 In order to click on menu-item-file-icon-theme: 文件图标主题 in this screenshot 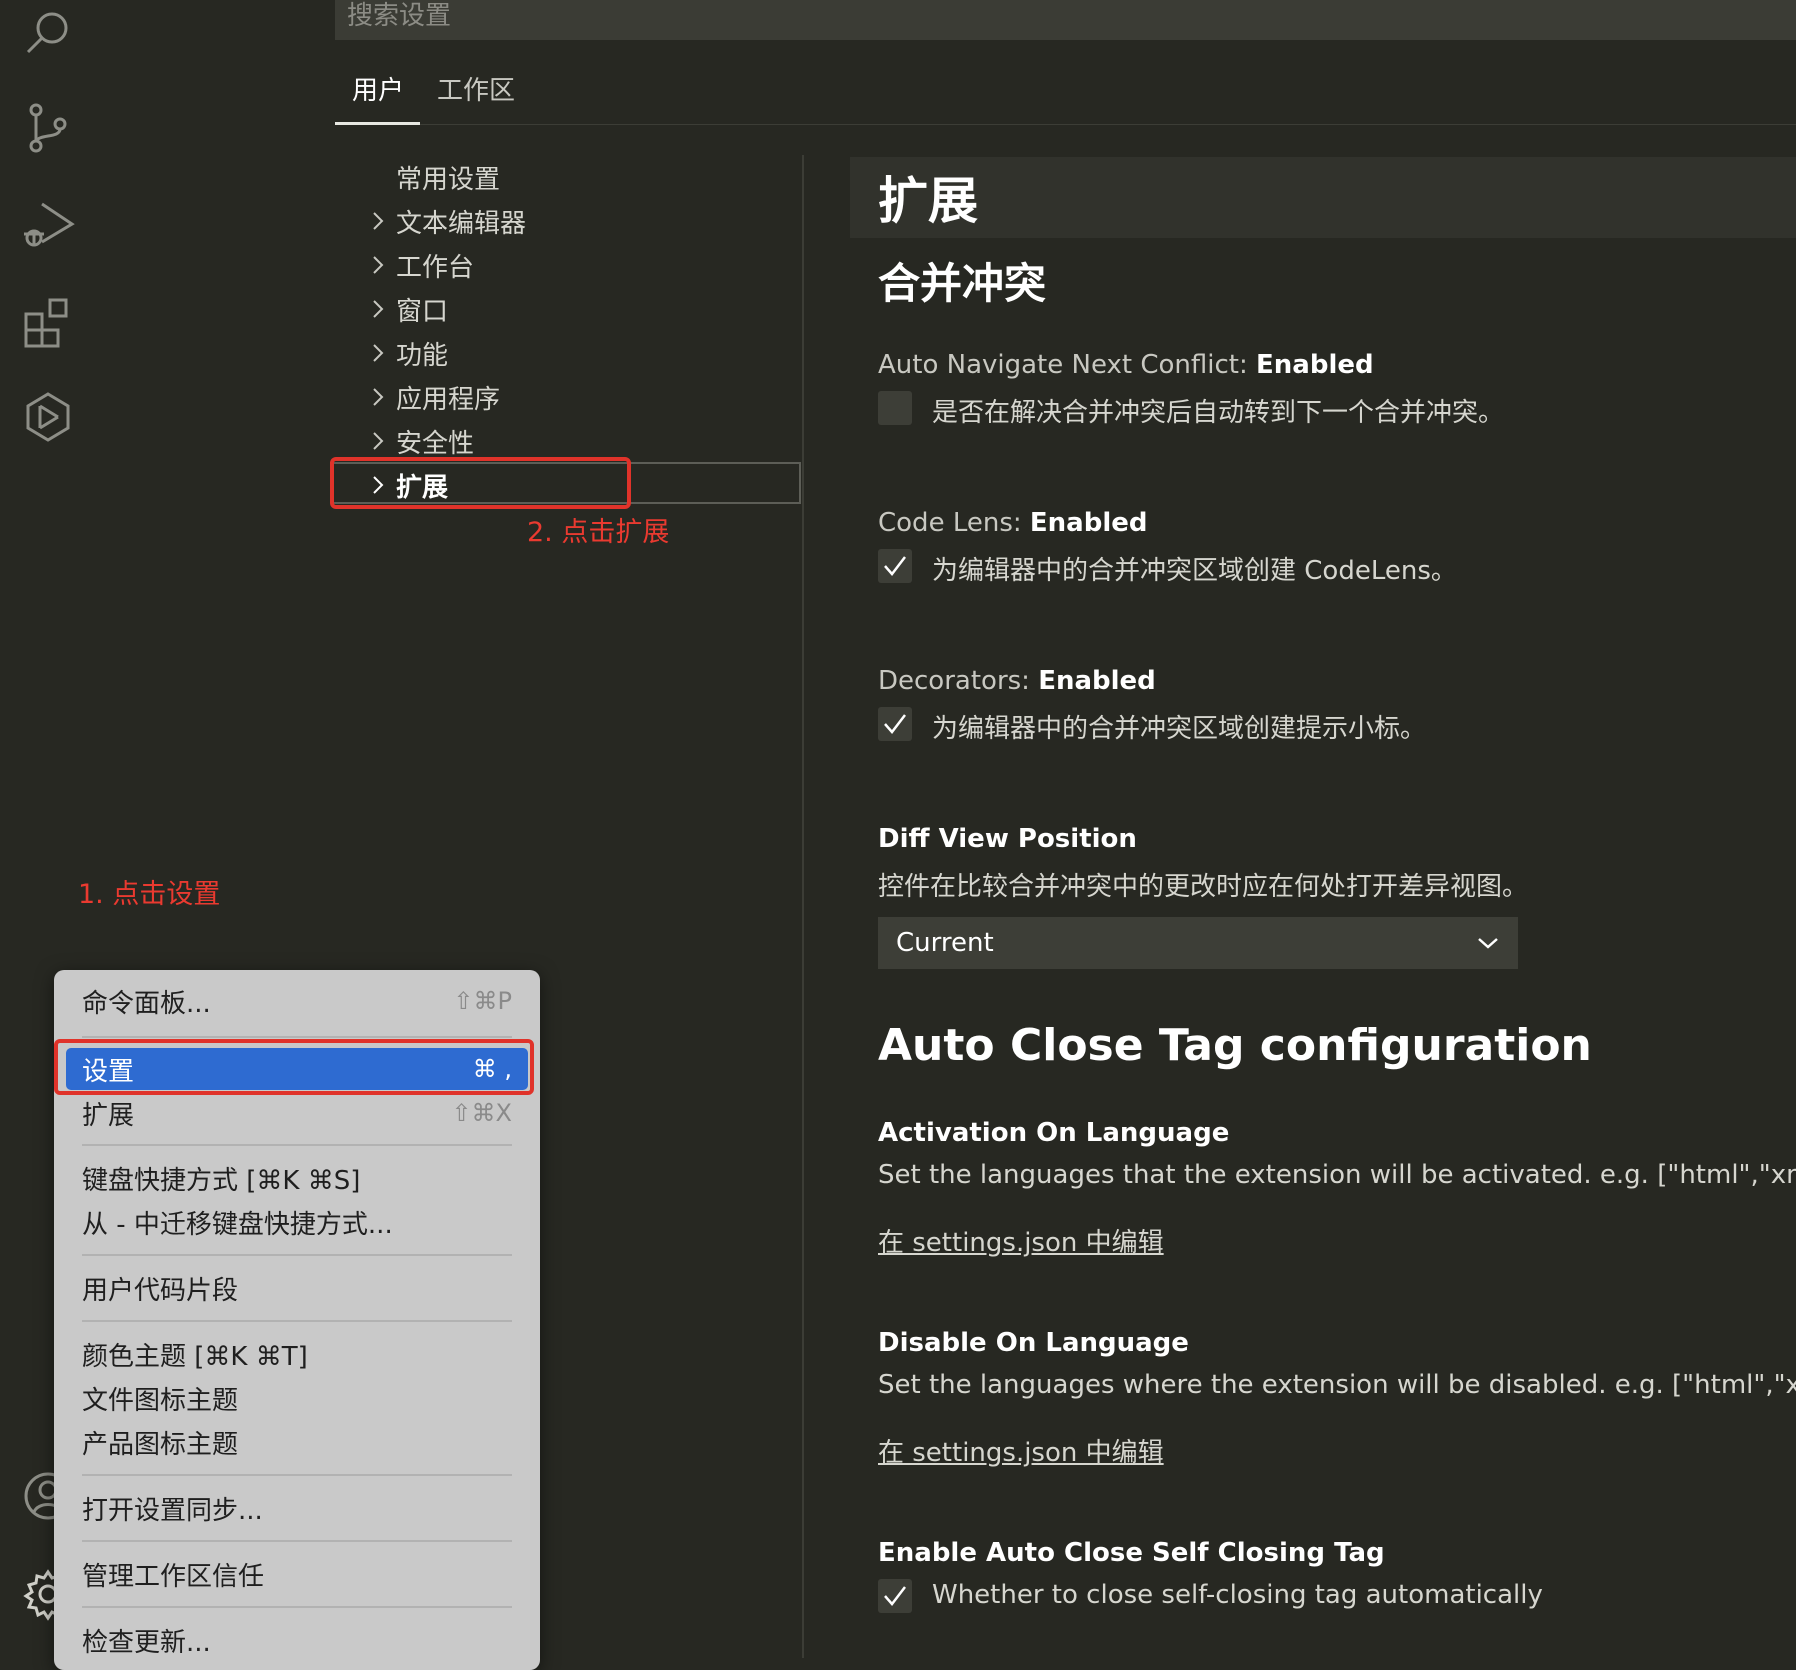, I will do `click(297, 1398)`.